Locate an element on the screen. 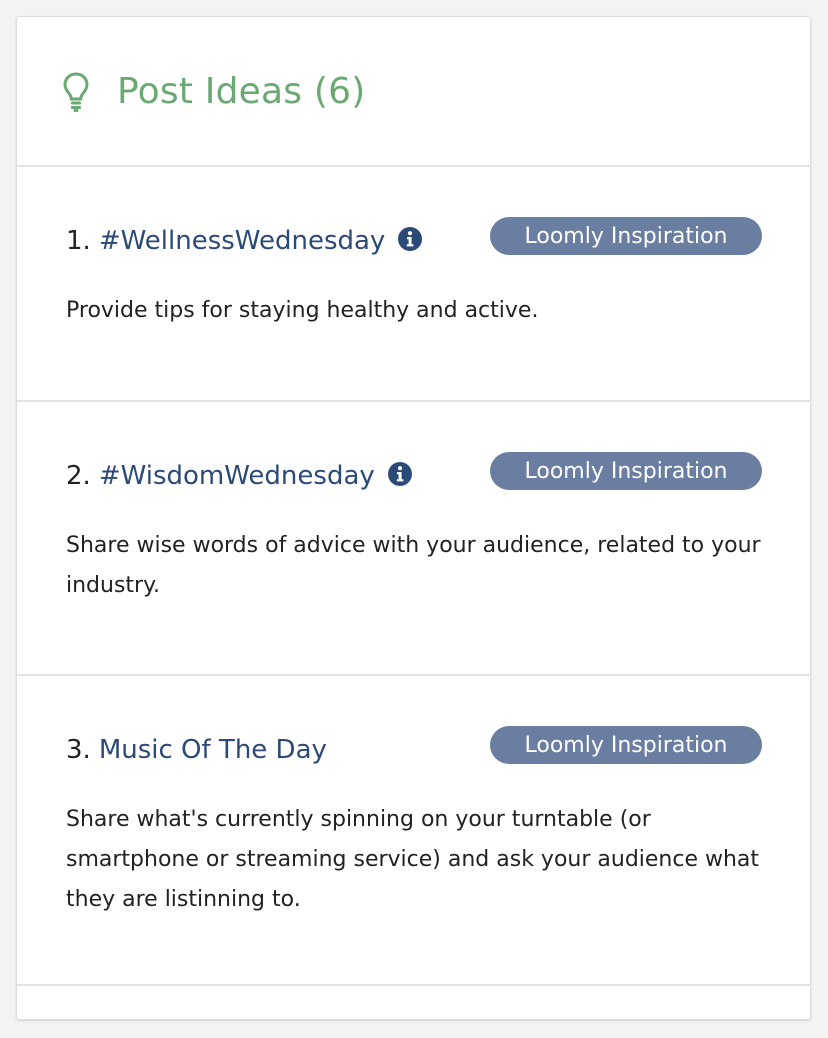 This screenshot has height=1038, width=828. lightbulb-icon is located at coordinates (76, 92).